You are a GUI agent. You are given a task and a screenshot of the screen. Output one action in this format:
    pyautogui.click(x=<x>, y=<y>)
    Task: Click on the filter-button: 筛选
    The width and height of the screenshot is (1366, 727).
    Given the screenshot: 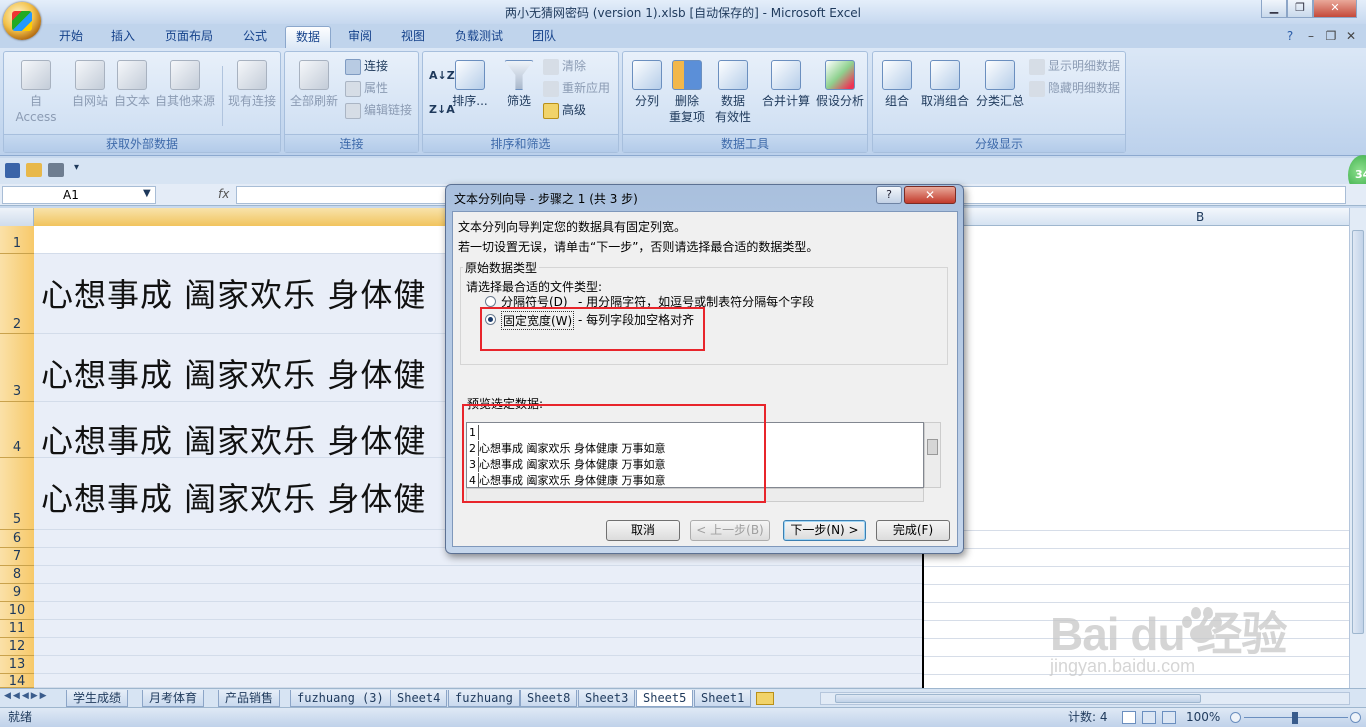 What is the action you would take?
    pyautogui.click(x=519, y=84)
    